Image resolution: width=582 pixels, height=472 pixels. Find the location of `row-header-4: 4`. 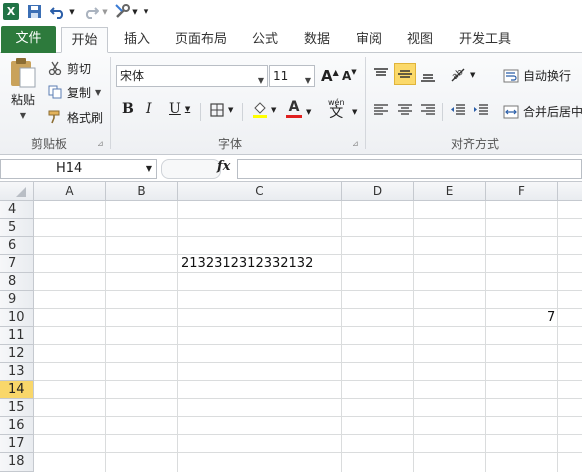

row-header-4: 4 is located at coordinates (17, 210).